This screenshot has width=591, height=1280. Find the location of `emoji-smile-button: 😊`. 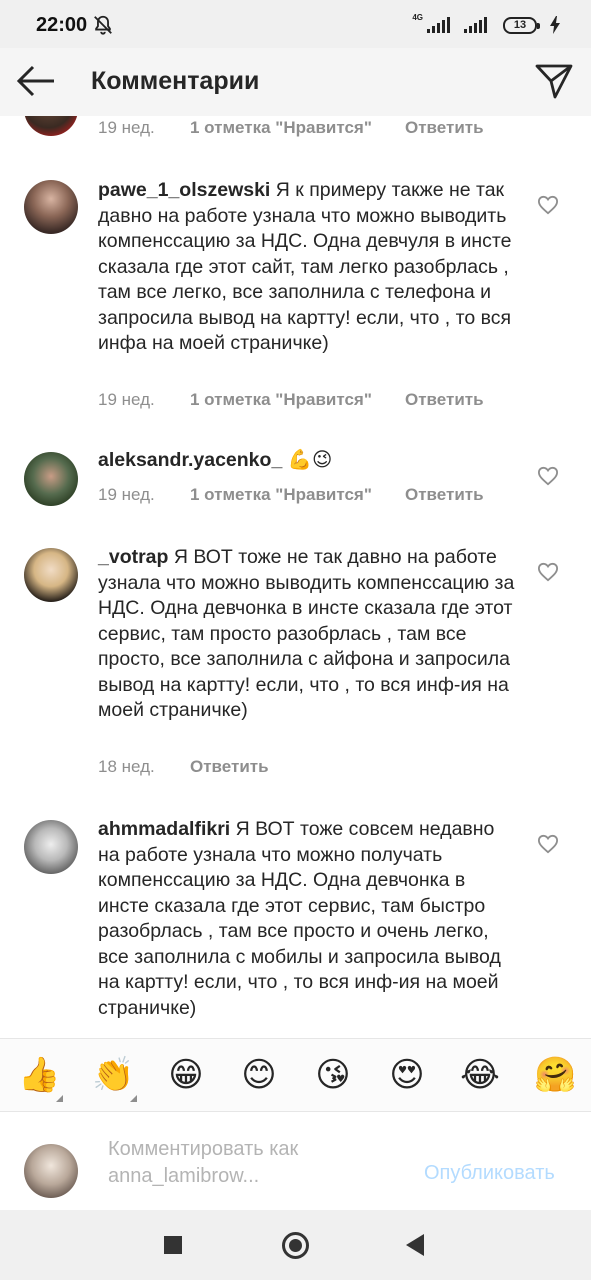

emoji-smile-button: 😊 is located at coordinates (259, 1075).